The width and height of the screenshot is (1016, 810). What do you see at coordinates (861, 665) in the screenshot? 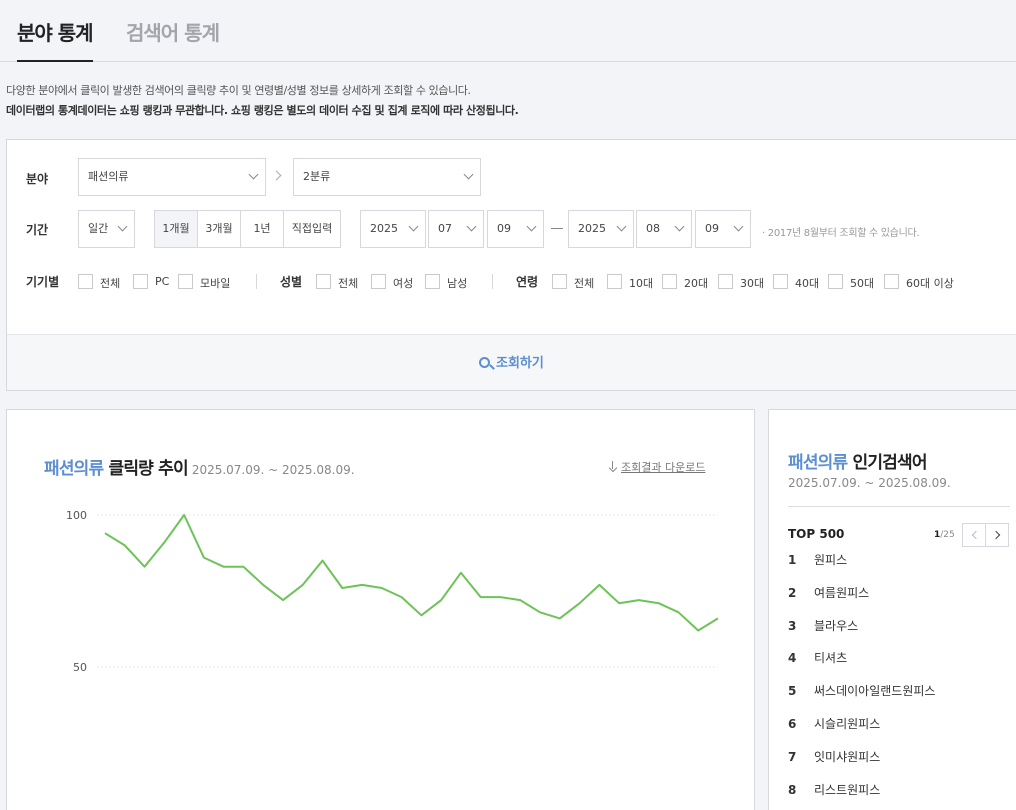
I see `list-item: 4 티셔츠` at bounding box center [861, 665].